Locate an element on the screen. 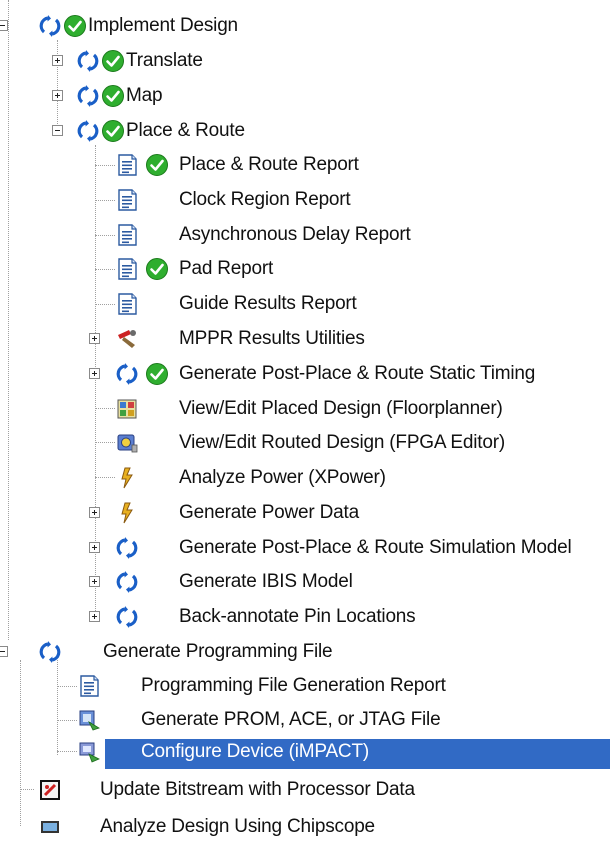 This screenshot has height=842, width=610. tree-item-label: Analyze Design Using Chipscope is located at coordinates (237, 826).